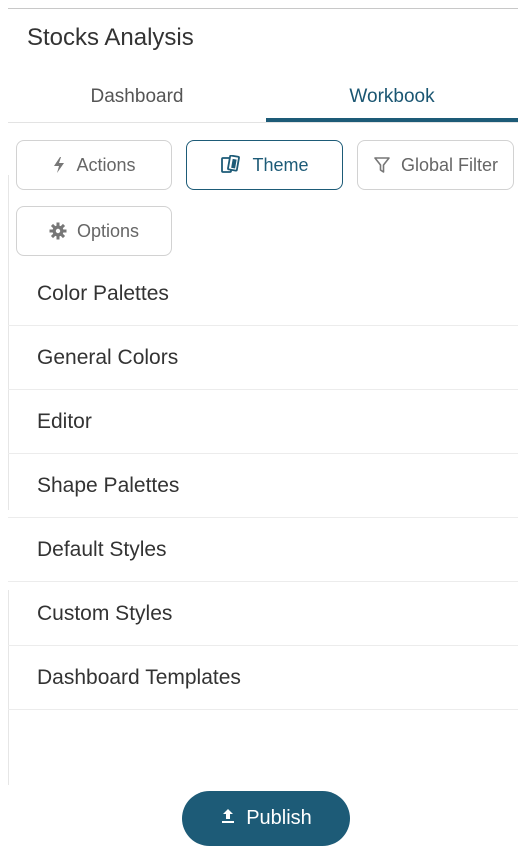 The image size is (518, 865). Describe the element at coordinates (392, 97) in the screenshot. I see `tab-workbook: Workbook` at that location.